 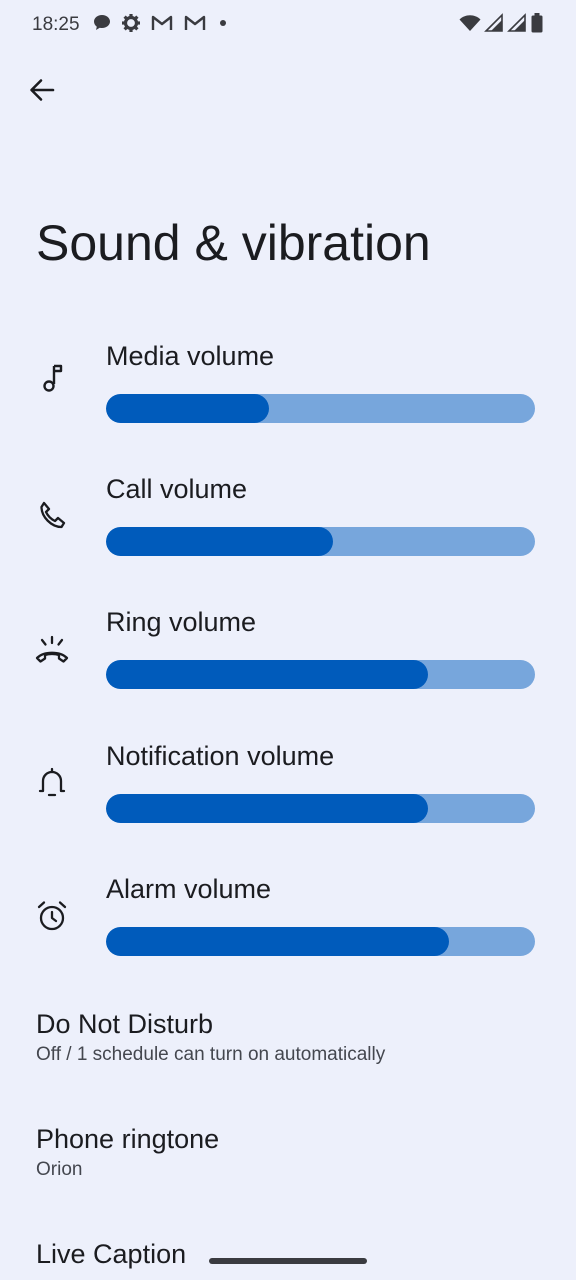 What do you see at coordinates (52, 783) in the screenshot?
I see `bell-icon` at bounding box center [52, 783].